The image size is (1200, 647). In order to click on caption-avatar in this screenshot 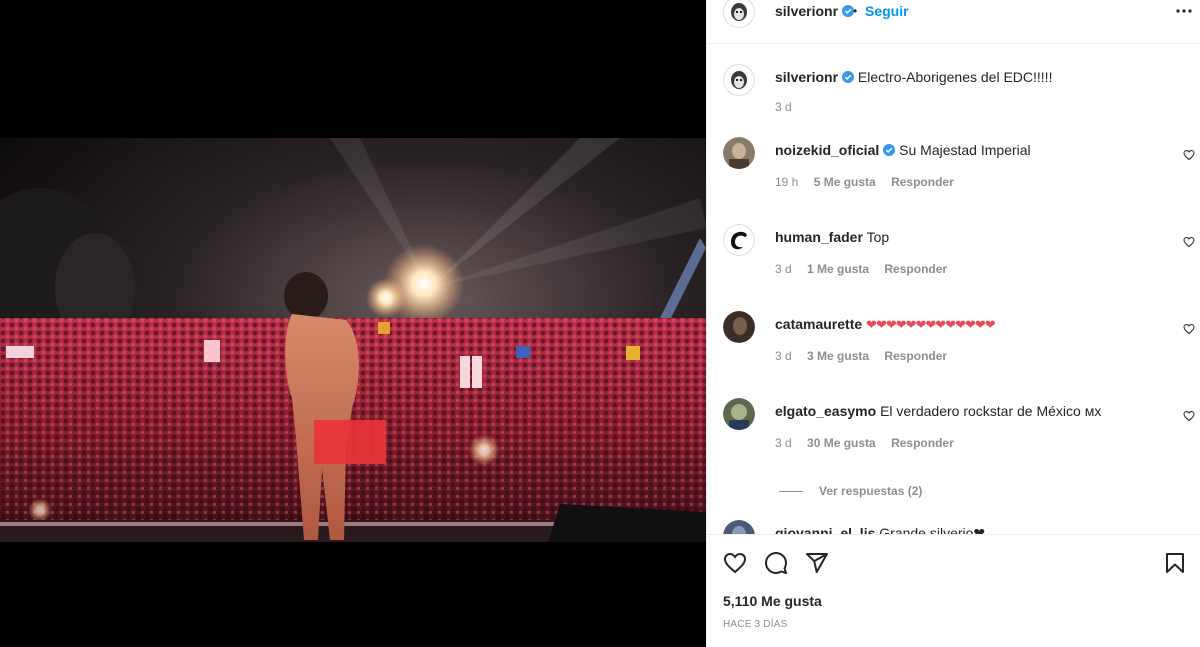, I will do `click(739, 80)`.